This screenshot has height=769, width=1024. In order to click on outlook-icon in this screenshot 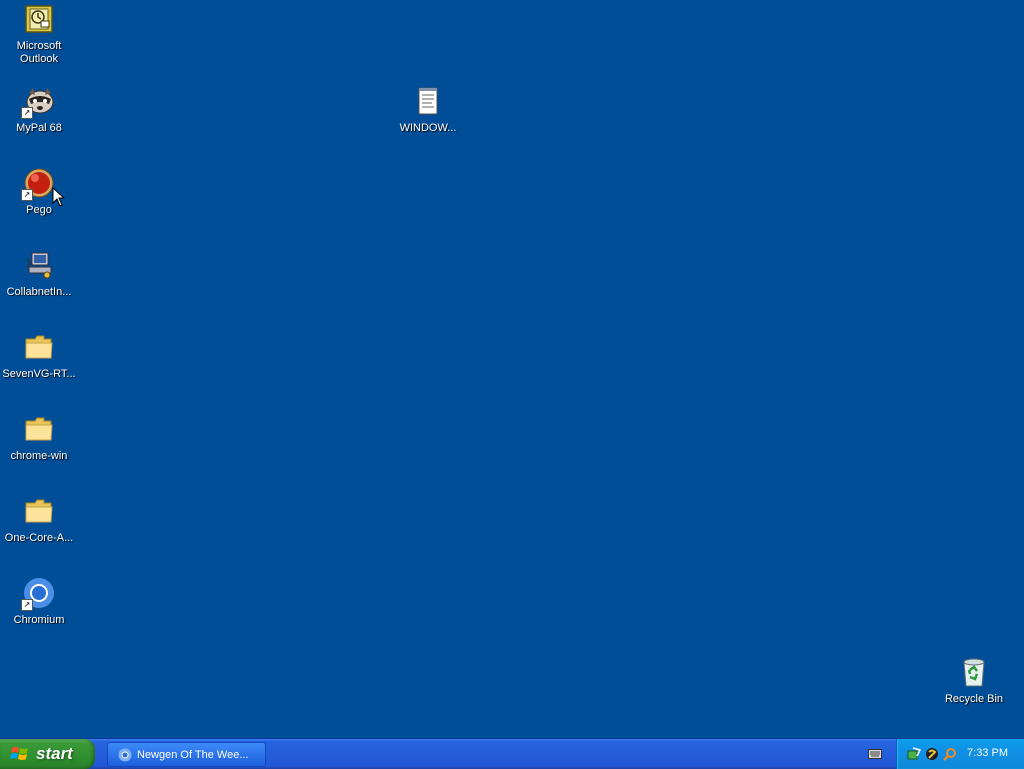, I will do `click(39, 19)`.